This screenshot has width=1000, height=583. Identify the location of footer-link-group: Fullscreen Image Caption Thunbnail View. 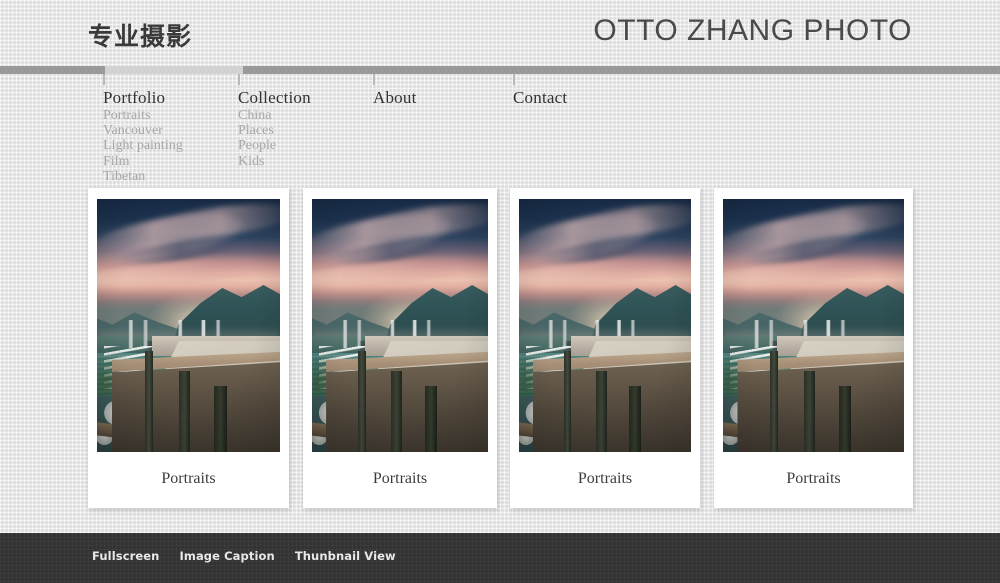
(244, 556).